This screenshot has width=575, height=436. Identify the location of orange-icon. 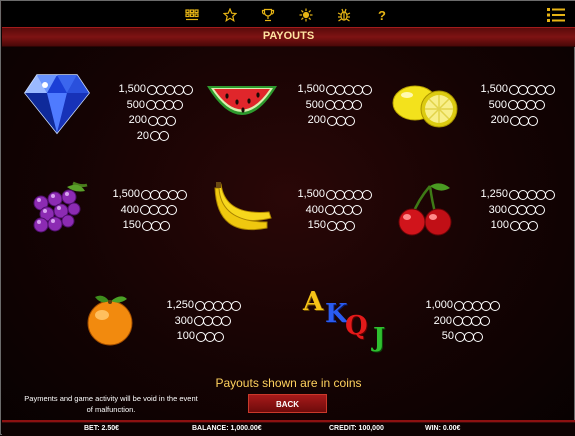
(110, 322).